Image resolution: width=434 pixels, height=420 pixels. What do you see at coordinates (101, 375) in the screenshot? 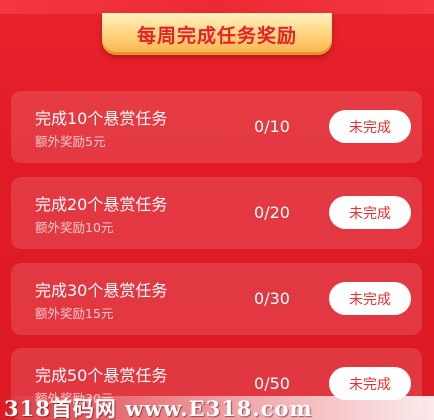
I see `task-title: 完成50个悬赏任务` at bounding box center [101, 375].